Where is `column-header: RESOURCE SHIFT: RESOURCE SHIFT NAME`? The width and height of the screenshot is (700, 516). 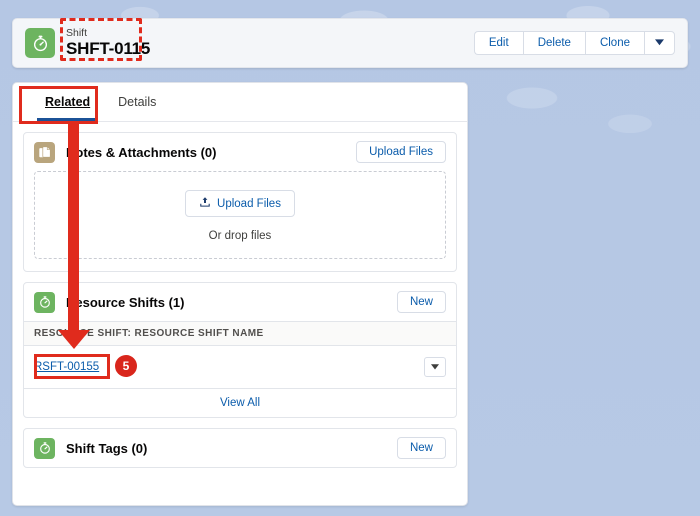
column-header: RESOURCE SHIFT: RESOURCE SHIFT NAME is located at coordinates (240, 333).